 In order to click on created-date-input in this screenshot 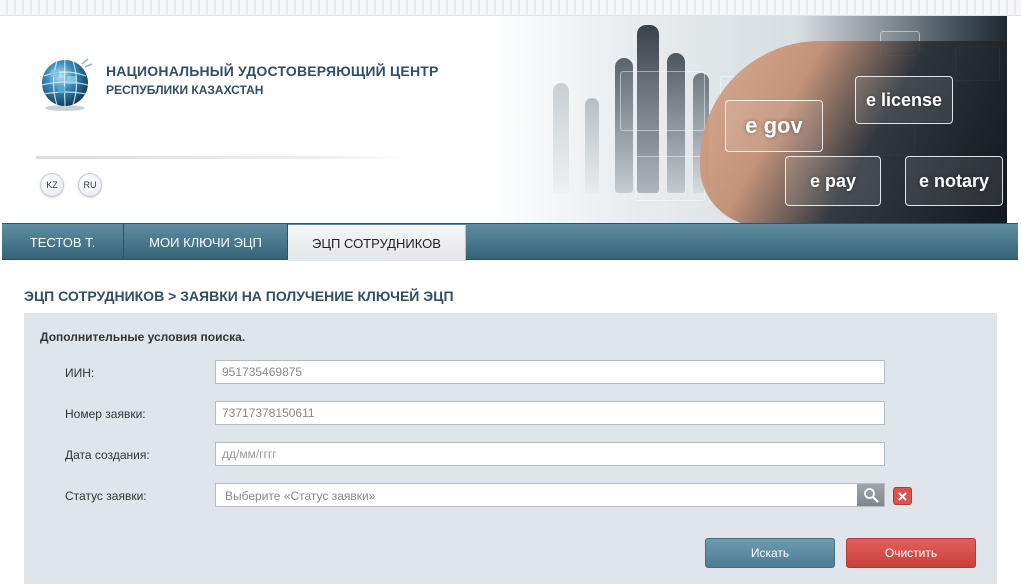, I will do `click(550, 454)`.